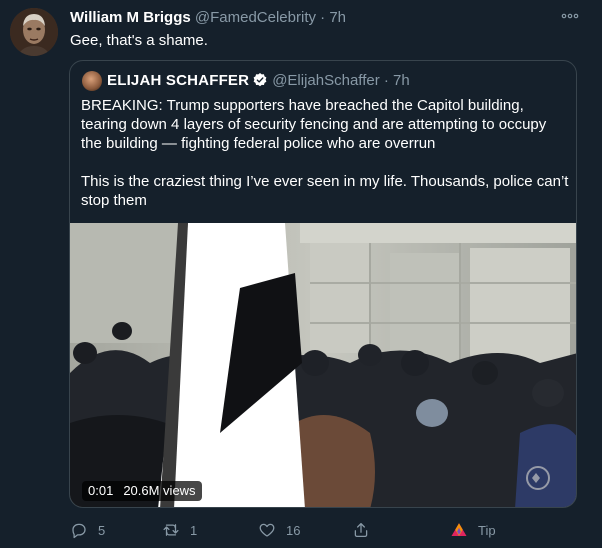 Image resolution: width=602 pixels, height=548 pixels. Describe the element at coordinates (279, 530) in the screenshot. I see `like-button: 16` at that location.